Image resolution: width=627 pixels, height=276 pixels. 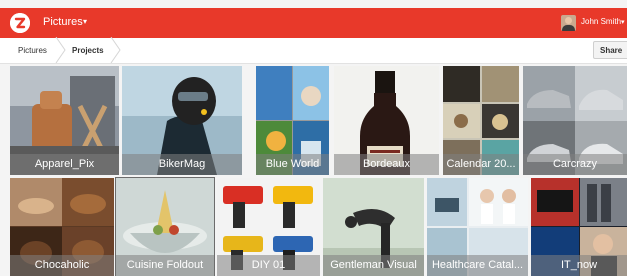 What do you see at coordinates (579, 265) in the screenshot?
I see `project-tile-label: IT_now` at bounding box center [579, 265].